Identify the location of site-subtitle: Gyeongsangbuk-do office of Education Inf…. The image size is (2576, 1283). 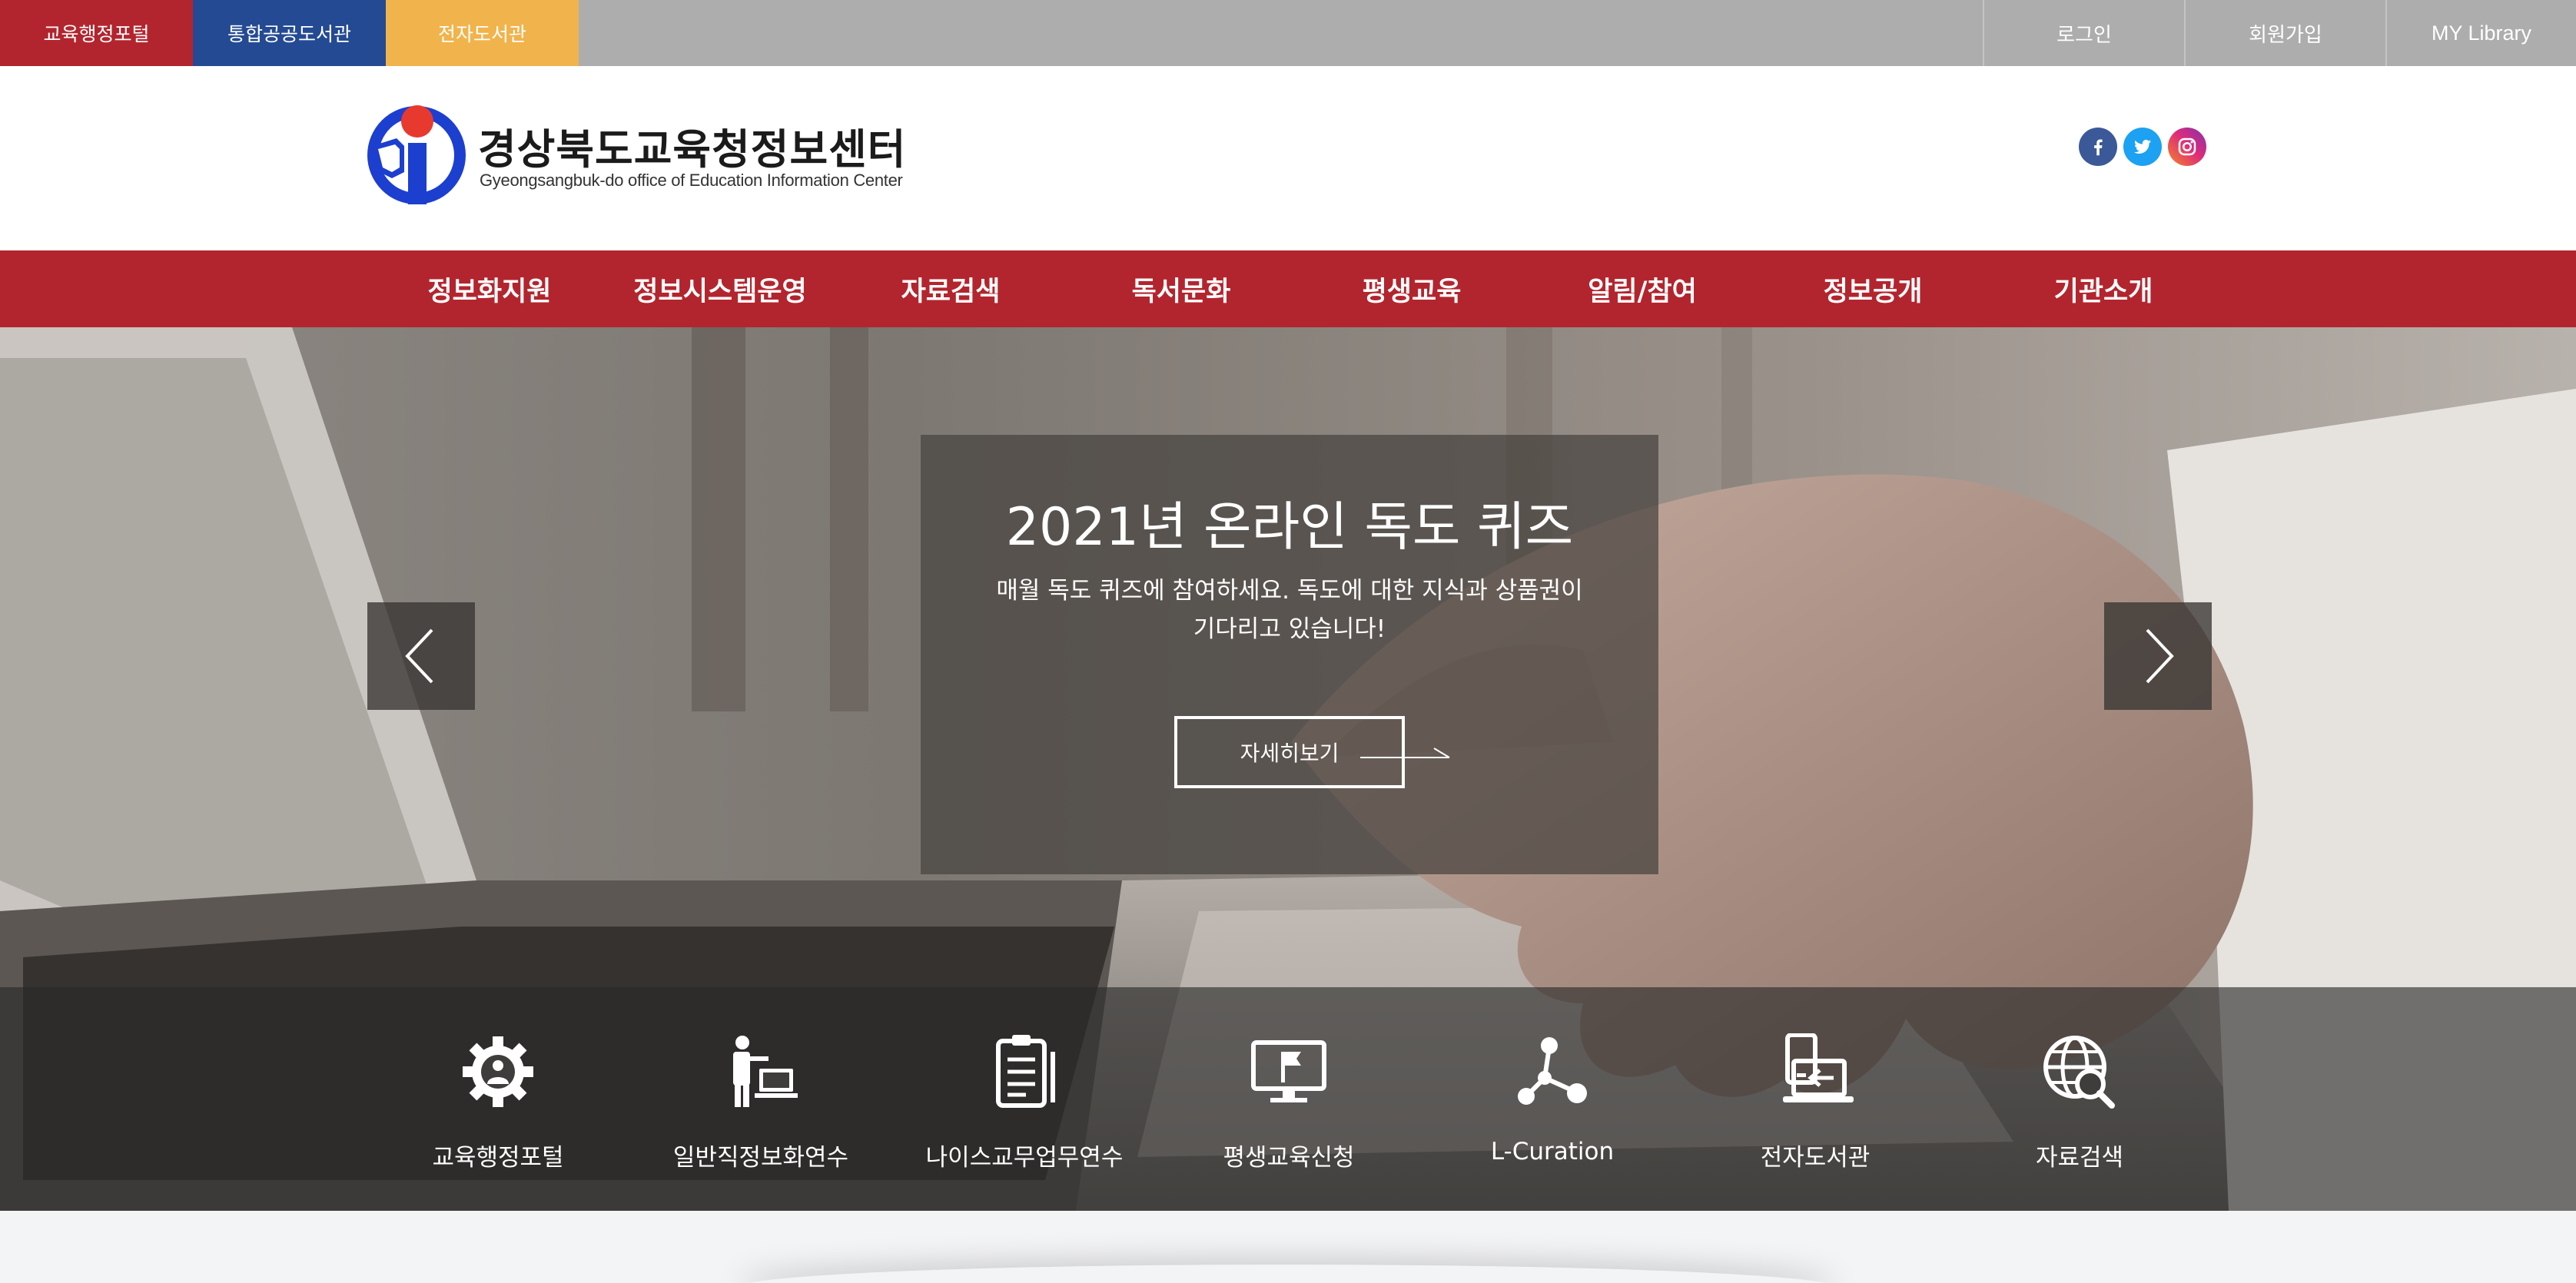
(691, 180).